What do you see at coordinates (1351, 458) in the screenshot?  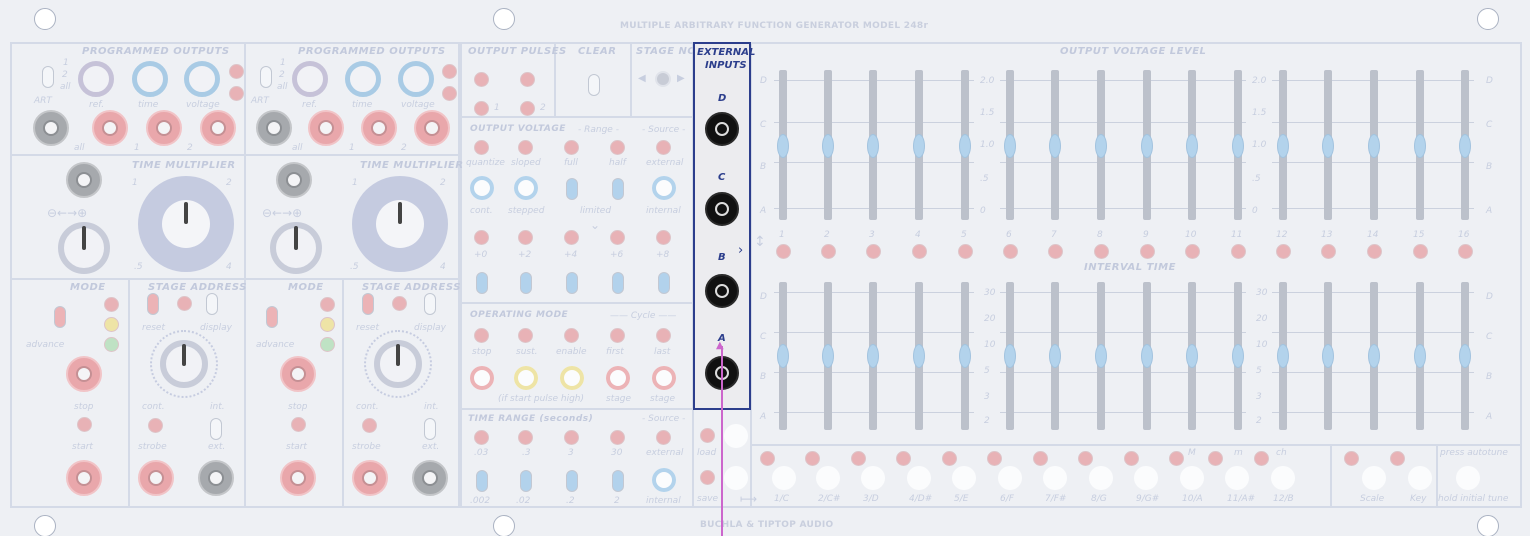 I see `scale-led` at bounding box center [1351, 458].